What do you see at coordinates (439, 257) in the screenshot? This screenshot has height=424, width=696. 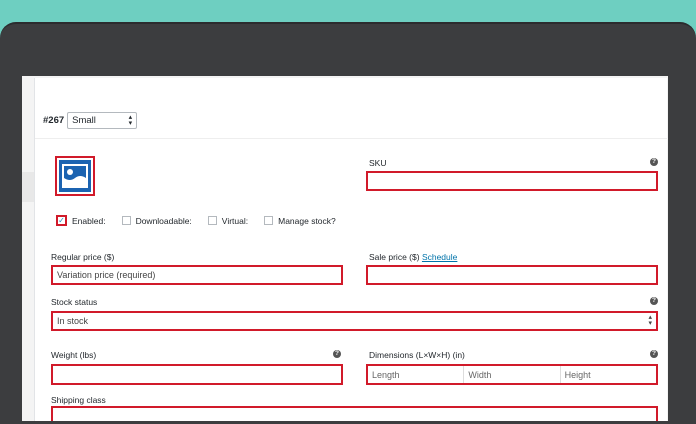 I see `schedule-link: Schedule` at bounding box center [439, 257].